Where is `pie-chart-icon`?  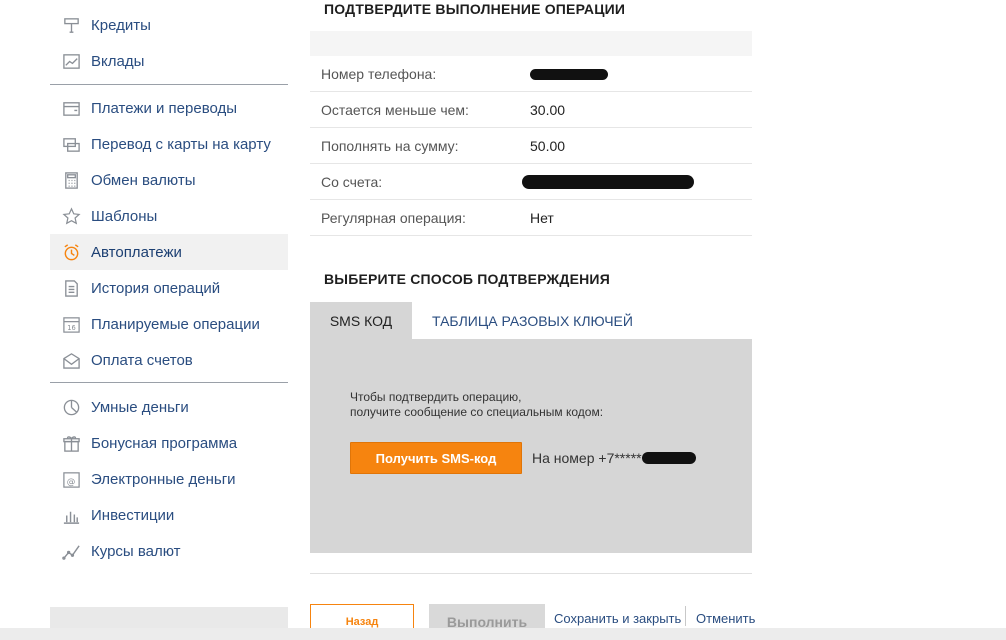
pie-chart-icon is located at coordinates (71, 407).